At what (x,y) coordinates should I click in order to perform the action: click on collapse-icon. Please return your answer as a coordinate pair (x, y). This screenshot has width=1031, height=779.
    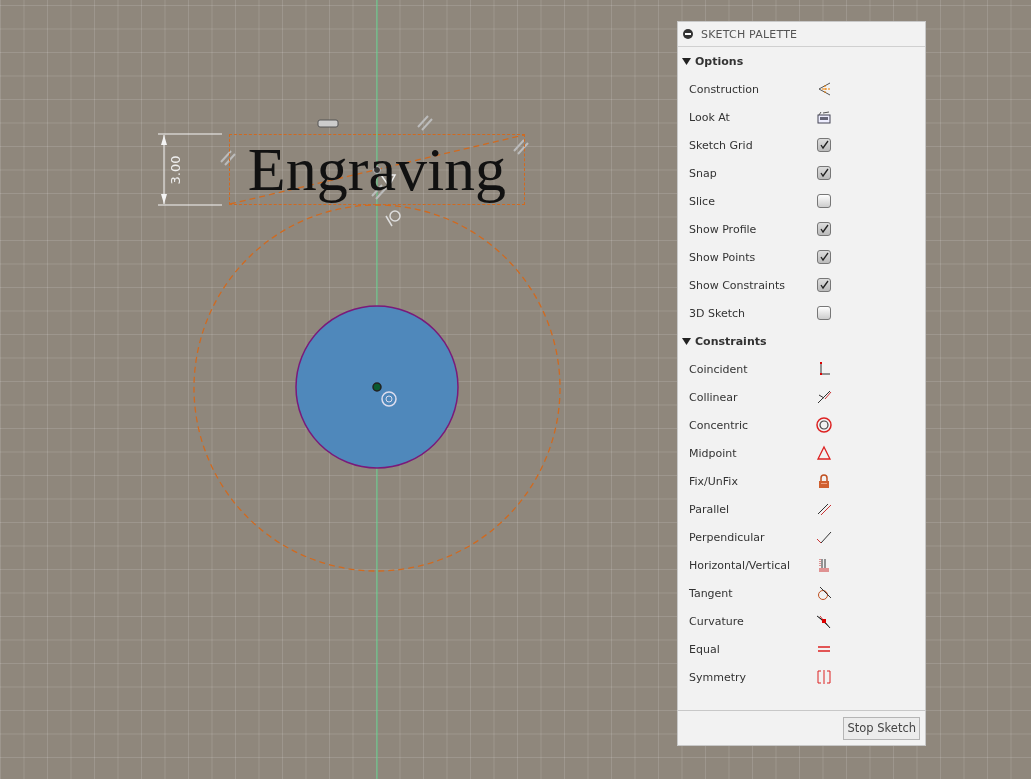
    Looking at the image, I should click on (688, 34).